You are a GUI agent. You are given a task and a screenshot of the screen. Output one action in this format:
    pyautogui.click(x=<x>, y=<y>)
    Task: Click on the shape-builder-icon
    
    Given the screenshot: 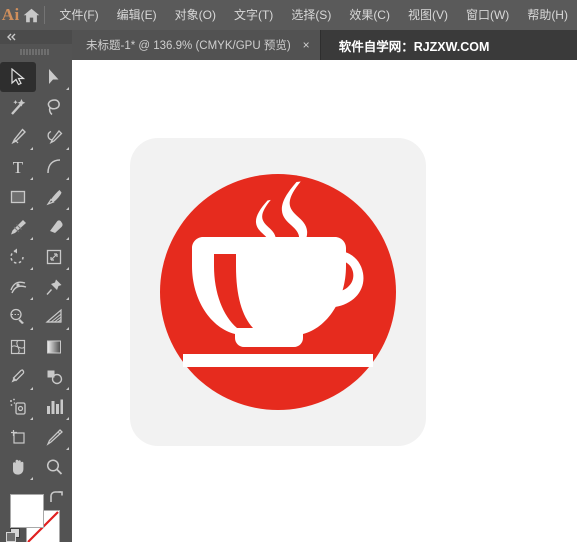 What is the action you would take?
    pyautogui.click(x=16, y=316)
    